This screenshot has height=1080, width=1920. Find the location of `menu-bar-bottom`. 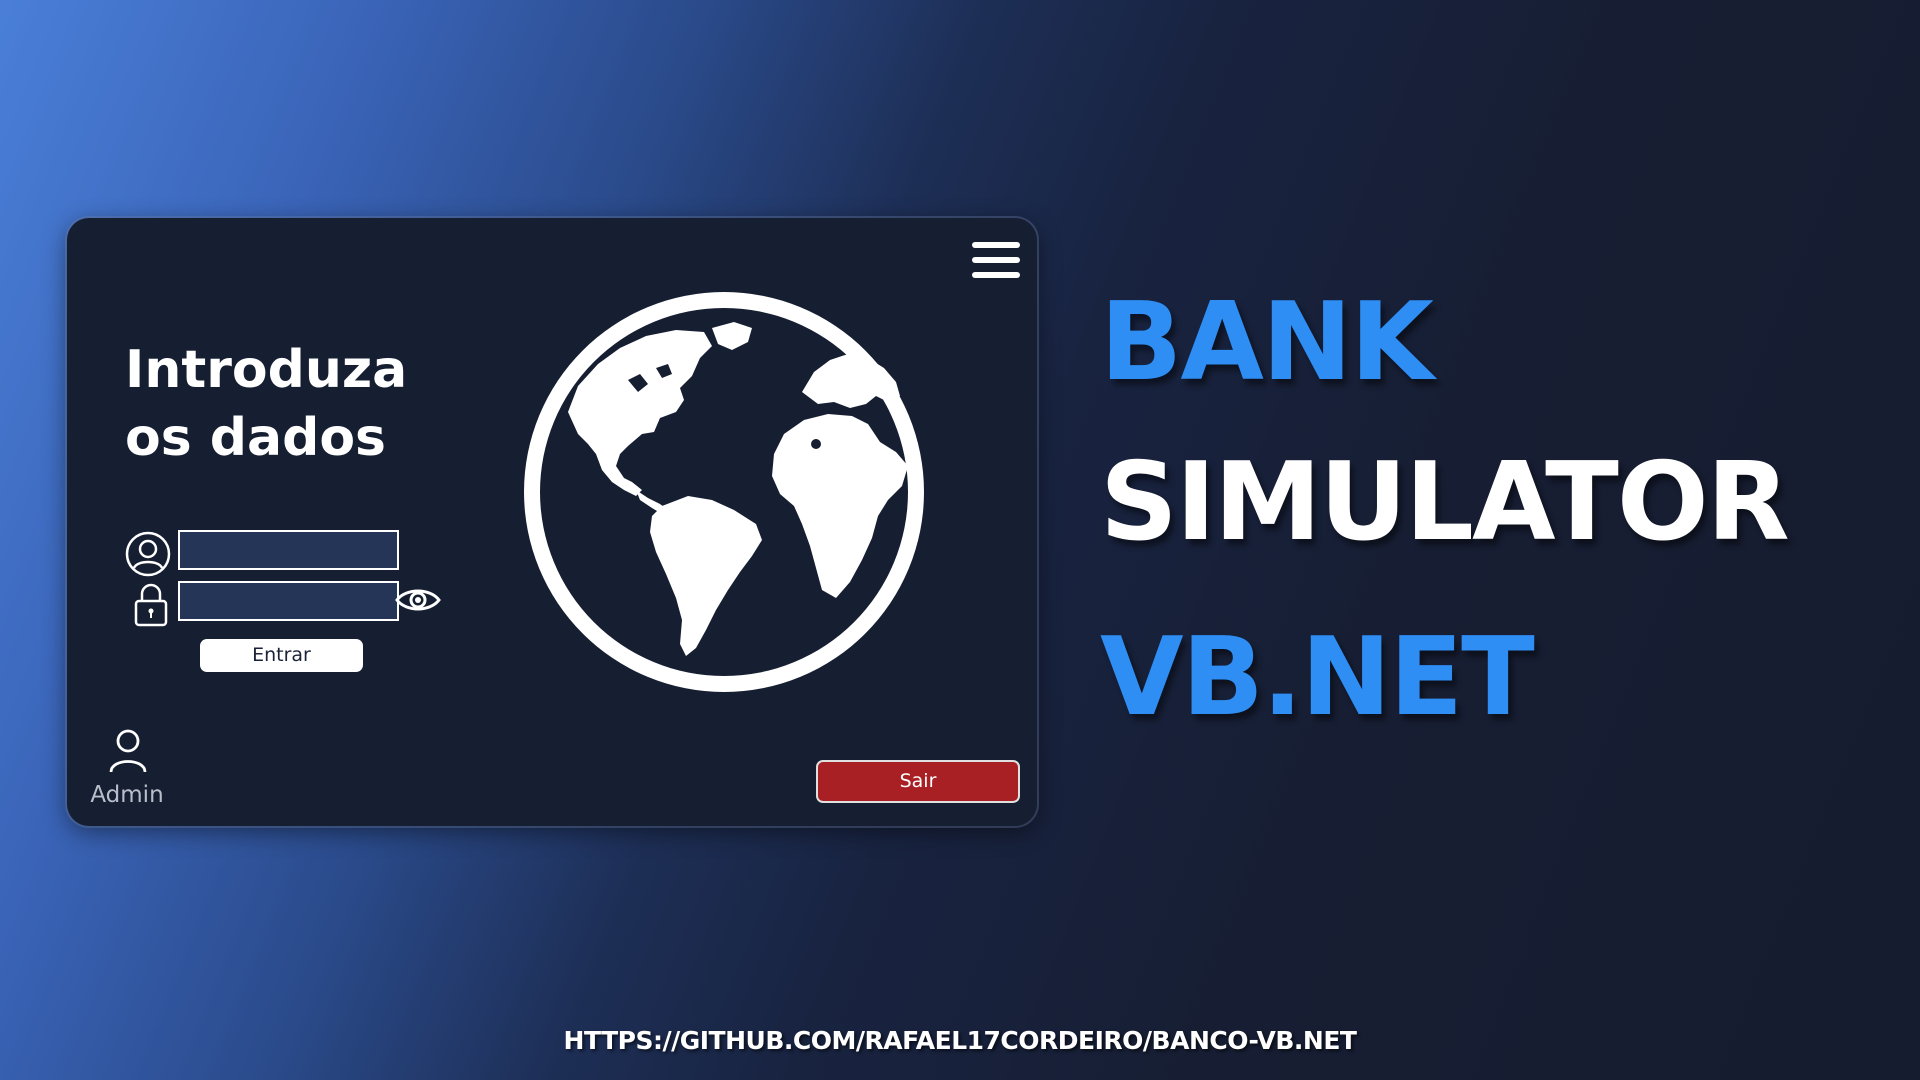

menu-bar-bottom is located at coordinates (996, 275).